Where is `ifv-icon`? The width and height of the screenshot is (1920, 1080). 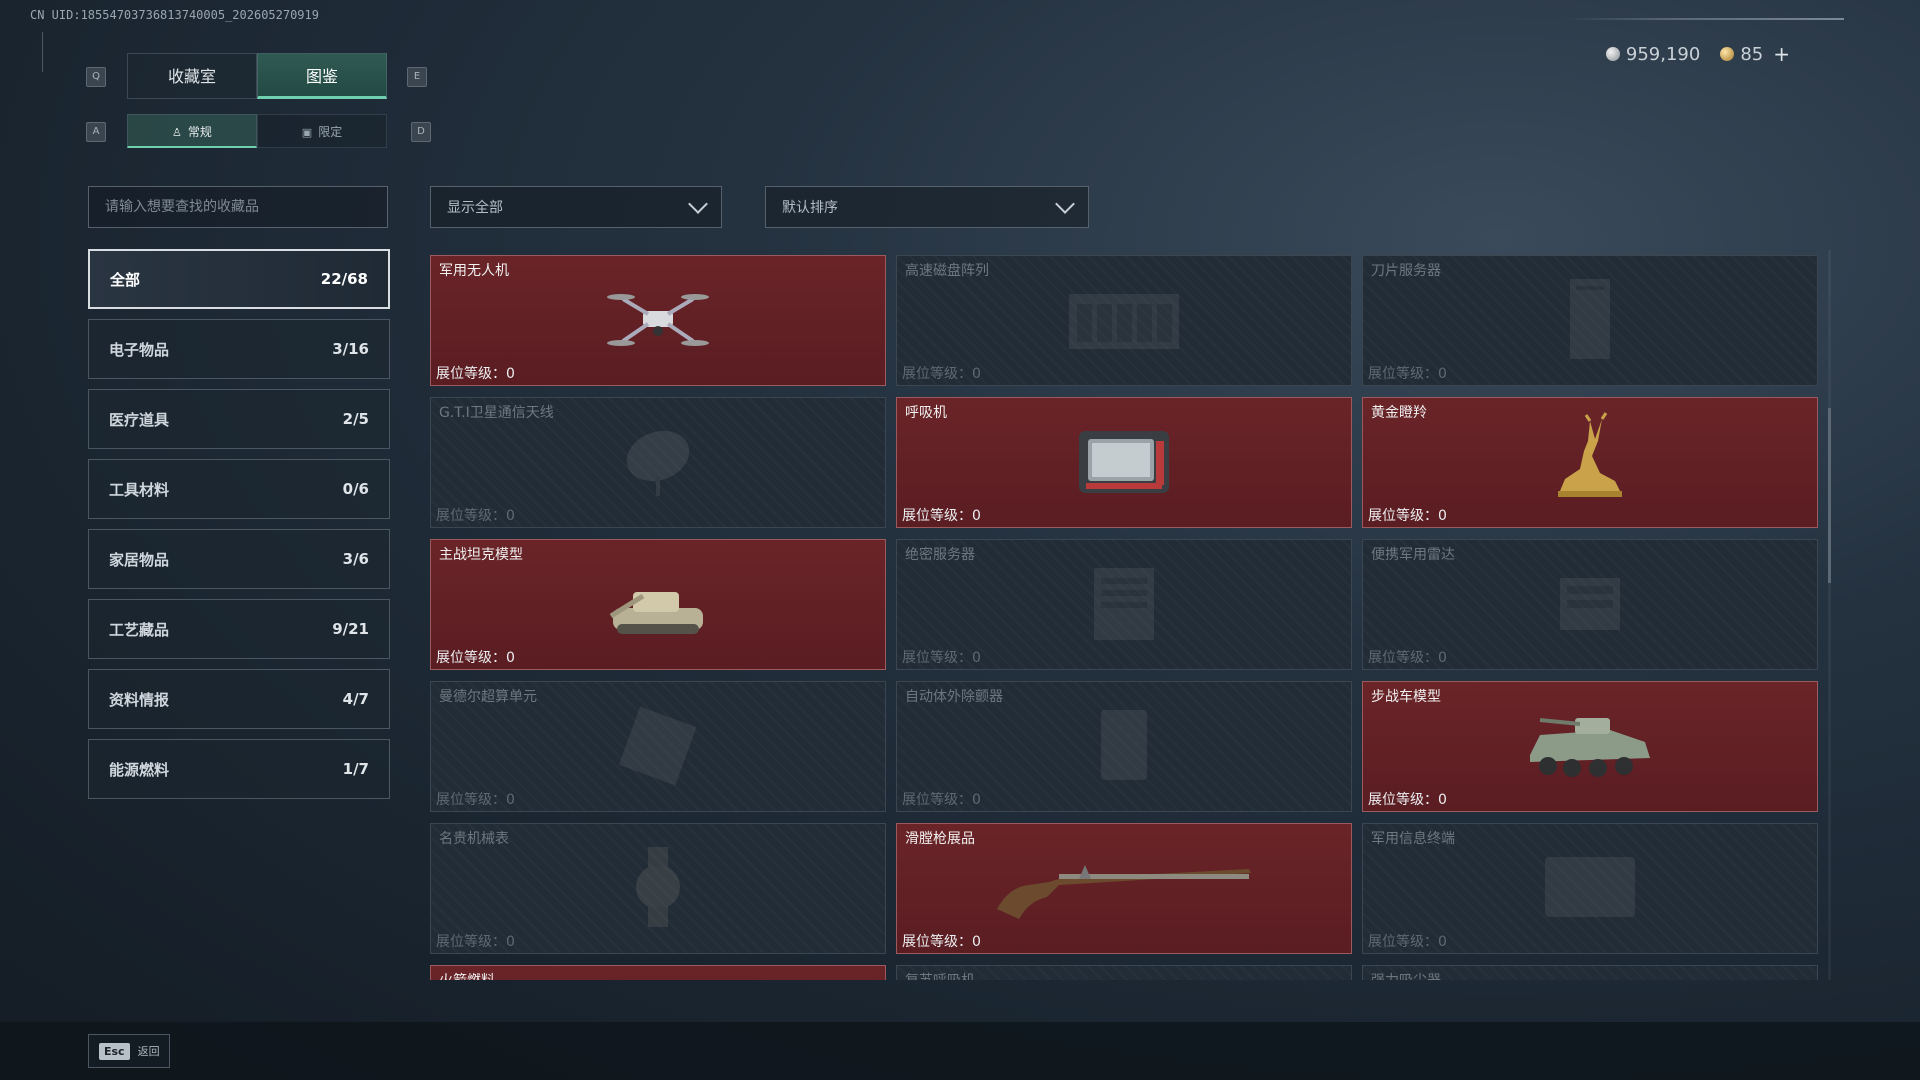
ifv-icon is located at coordinates (1590, 747).